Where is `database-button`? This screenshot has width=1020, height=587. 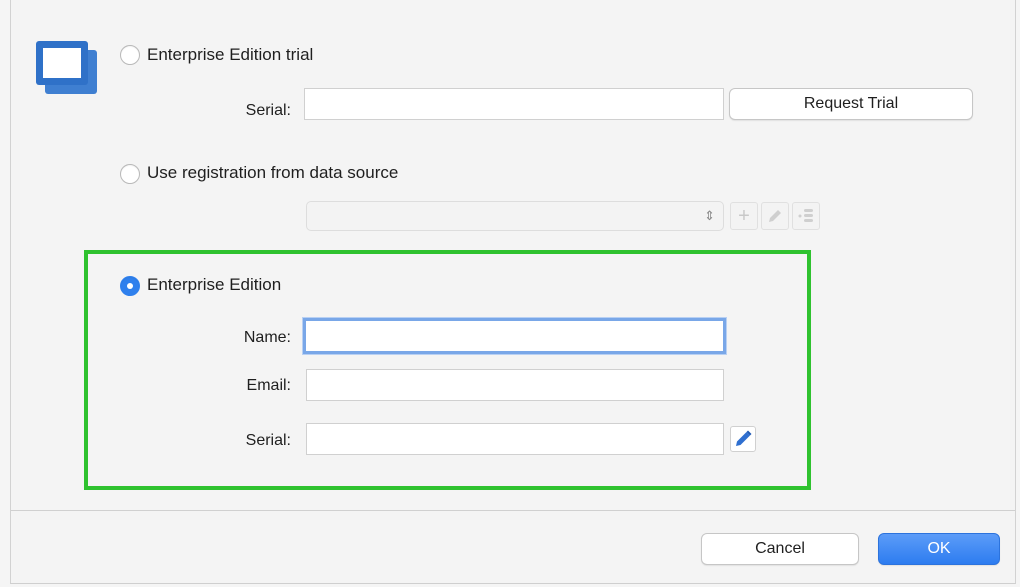
database-button is located at coordinates (806, 216).